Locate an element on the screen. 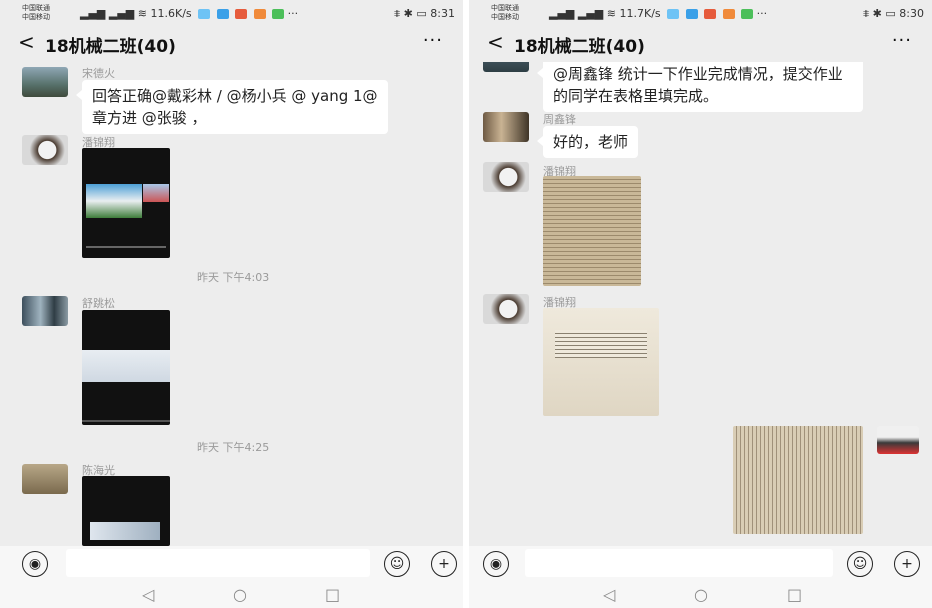 The height and width of the screenshot is (608, 932). status-right: ⩨ ✱ ▭ 8:31 is located at coordinates (424, 14).